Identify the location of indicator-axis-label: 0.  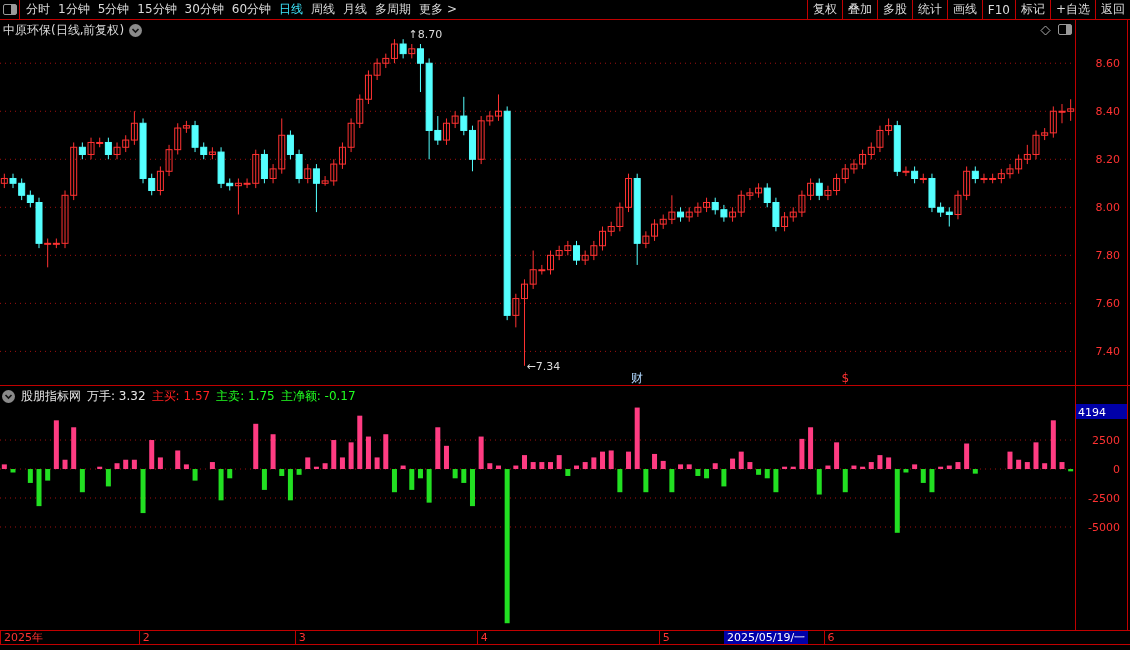
(1116, 469).